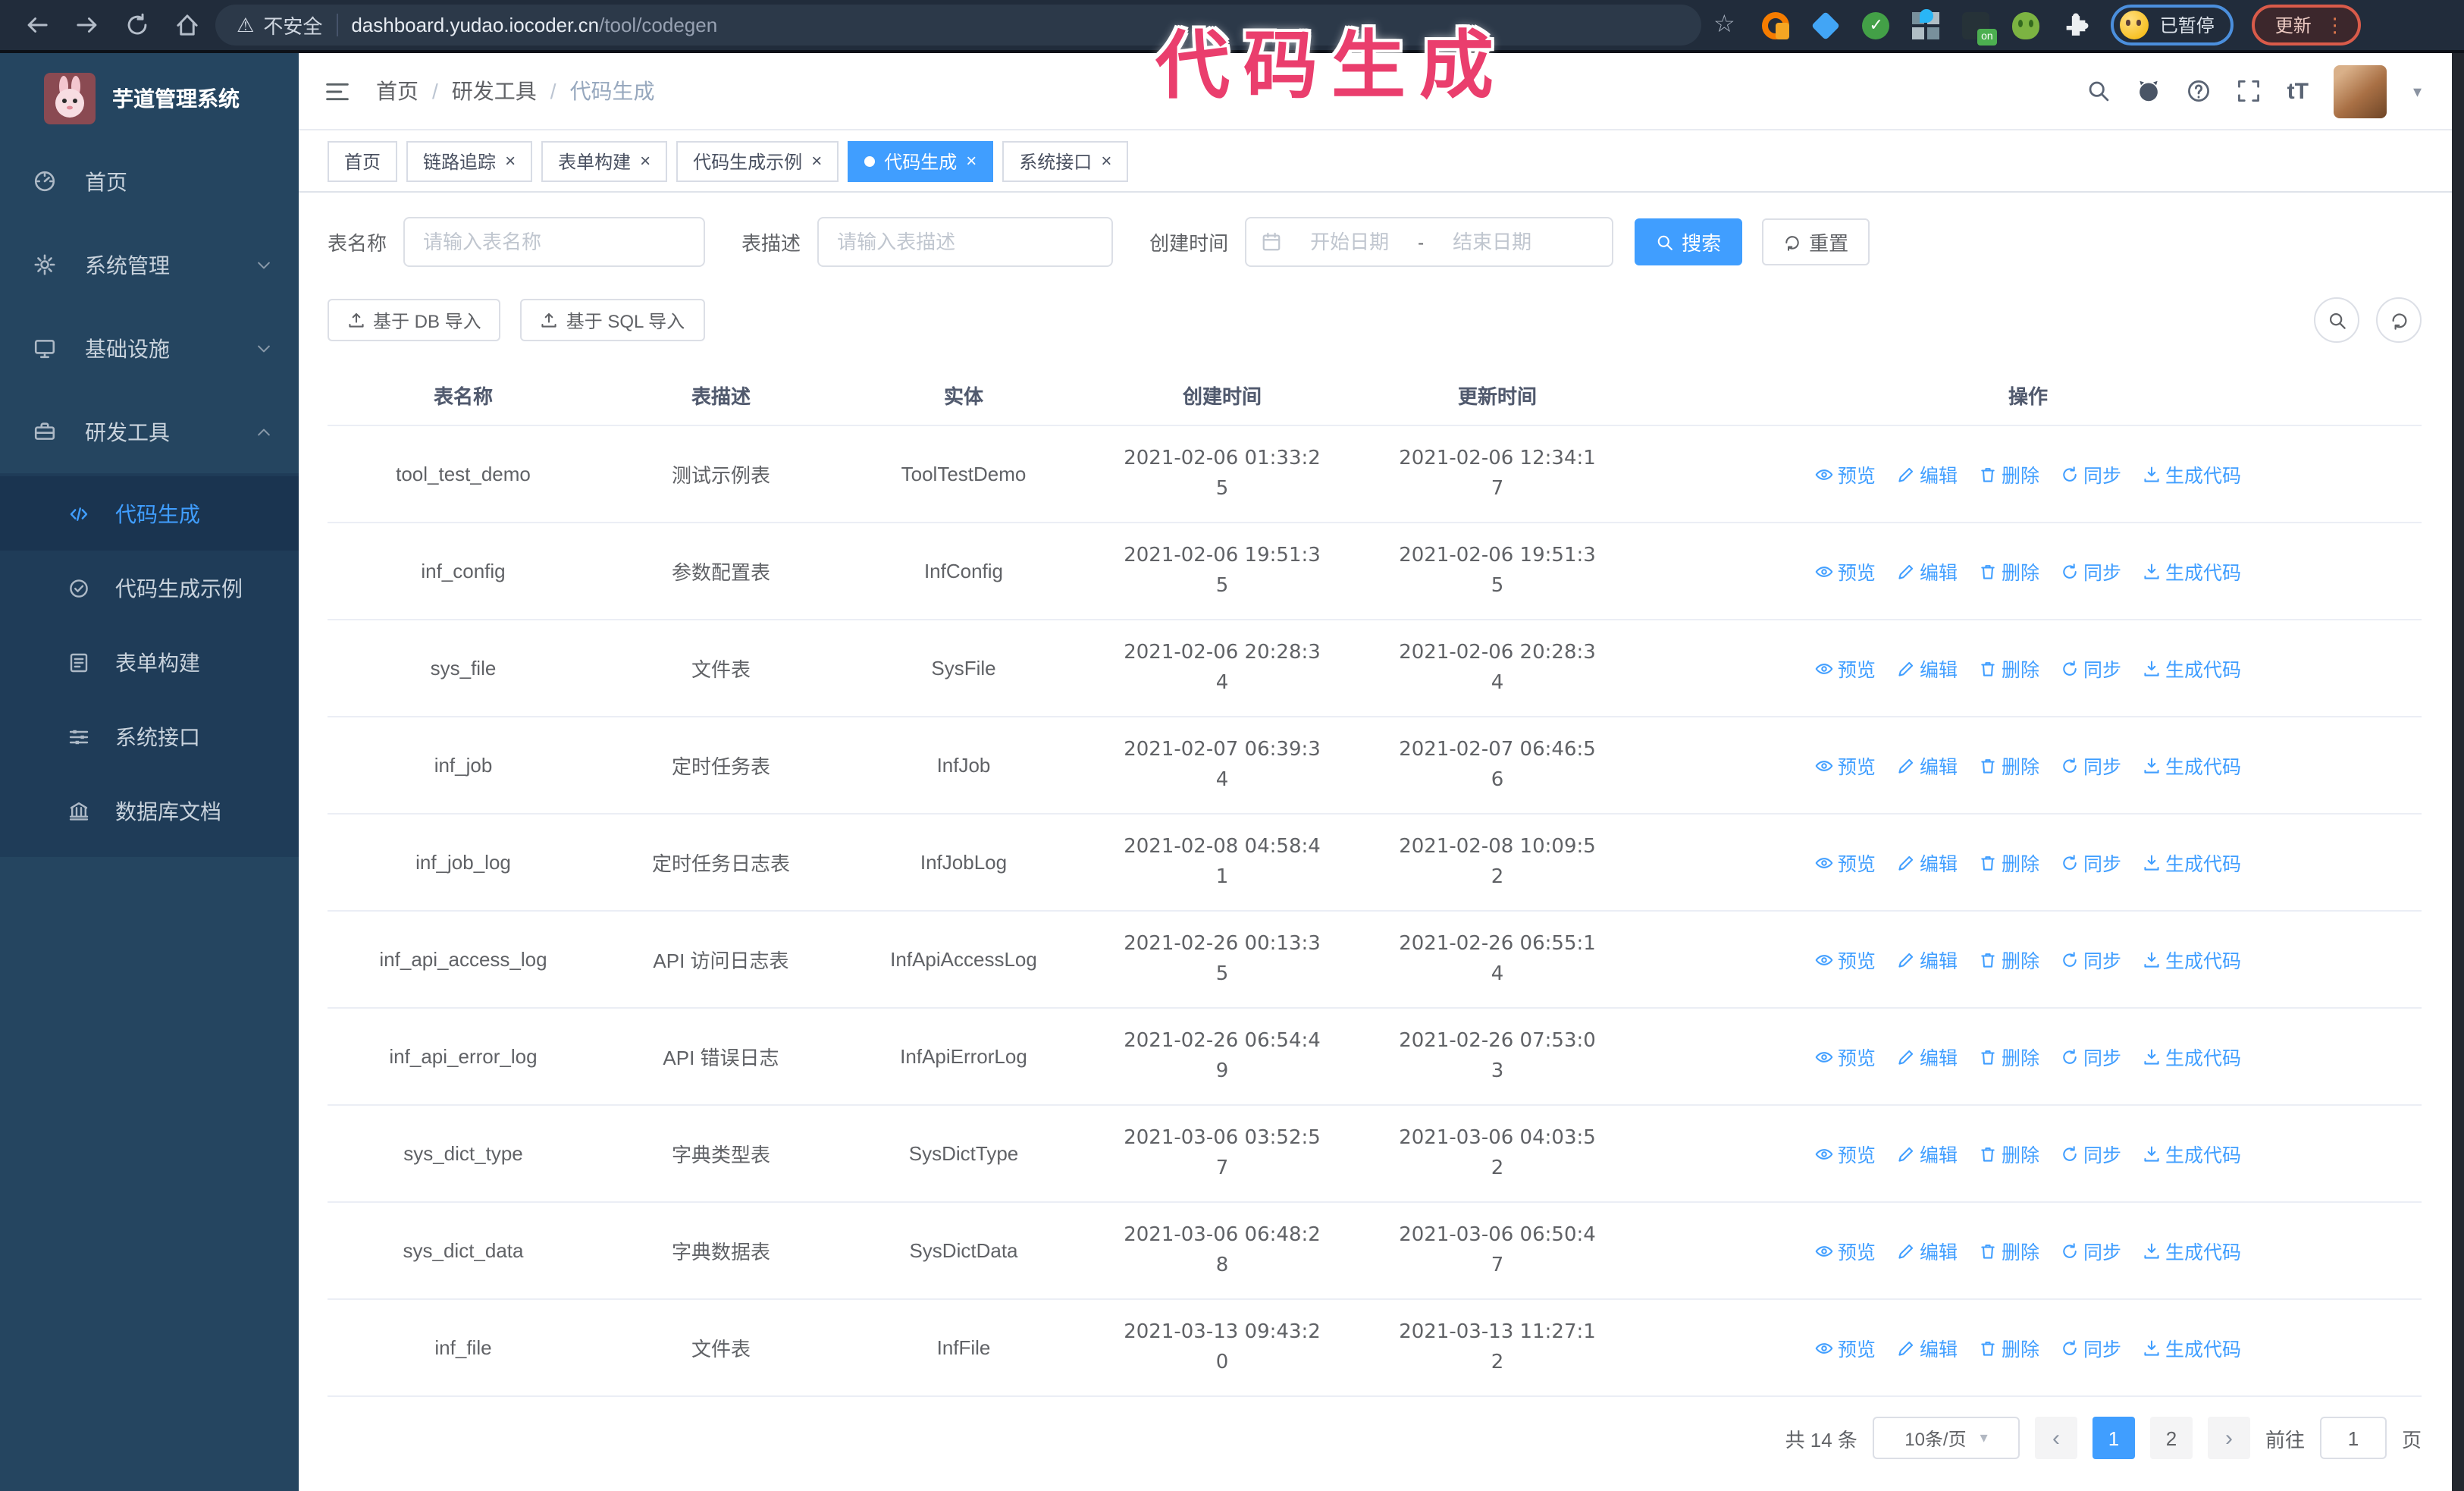 The height and width of the screenshot is (1491, 2464). What do you see at coordinates (150, 736) in the screenshot?
I see `sidebar-subitem-system-api: 系统接口` at bounding box center [150, 736].